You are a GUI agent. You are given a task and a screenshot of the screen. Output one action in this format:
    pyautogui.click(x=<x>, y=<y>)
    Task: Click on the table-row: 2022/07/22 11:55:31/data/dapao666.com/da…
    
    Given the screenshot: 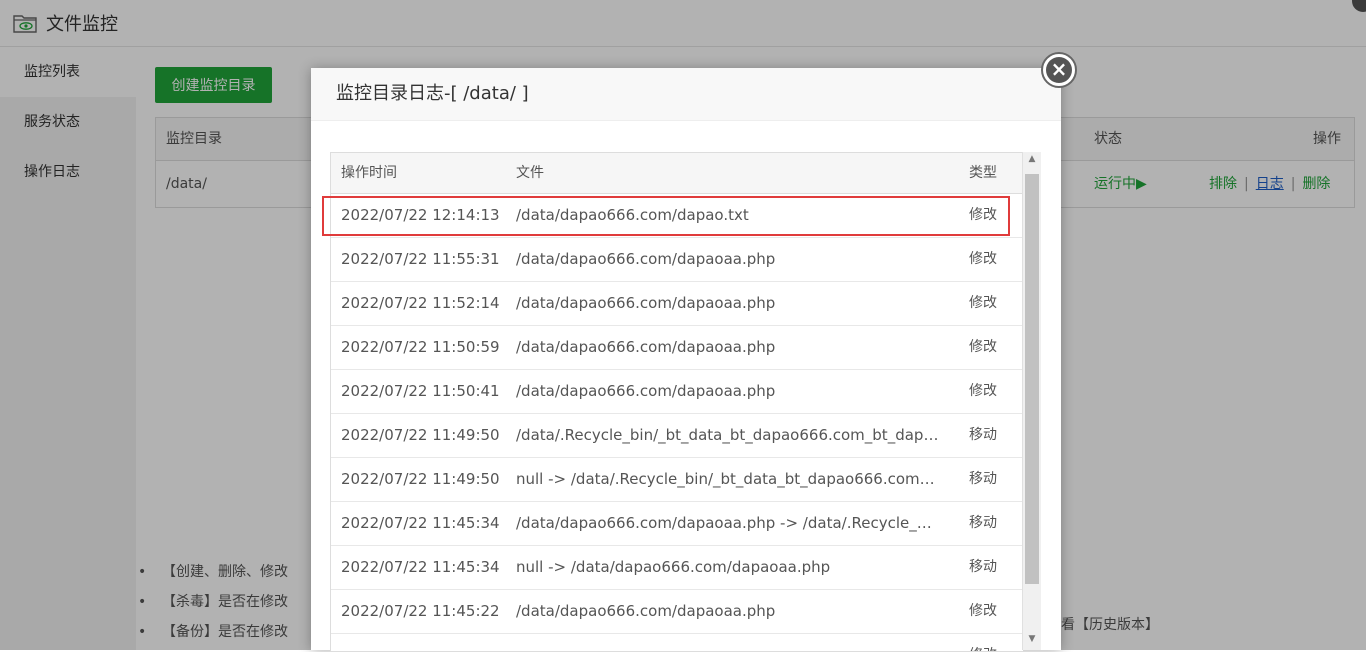 What is the action you would take?
    pyautogui.click(x=677, y=260)
    